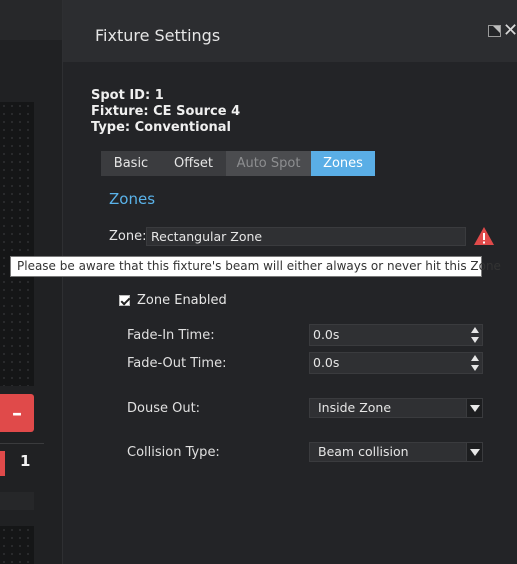  Describe the element at coordinates (17, 413) in the screenshot. I see `remove-button: –` at that location.